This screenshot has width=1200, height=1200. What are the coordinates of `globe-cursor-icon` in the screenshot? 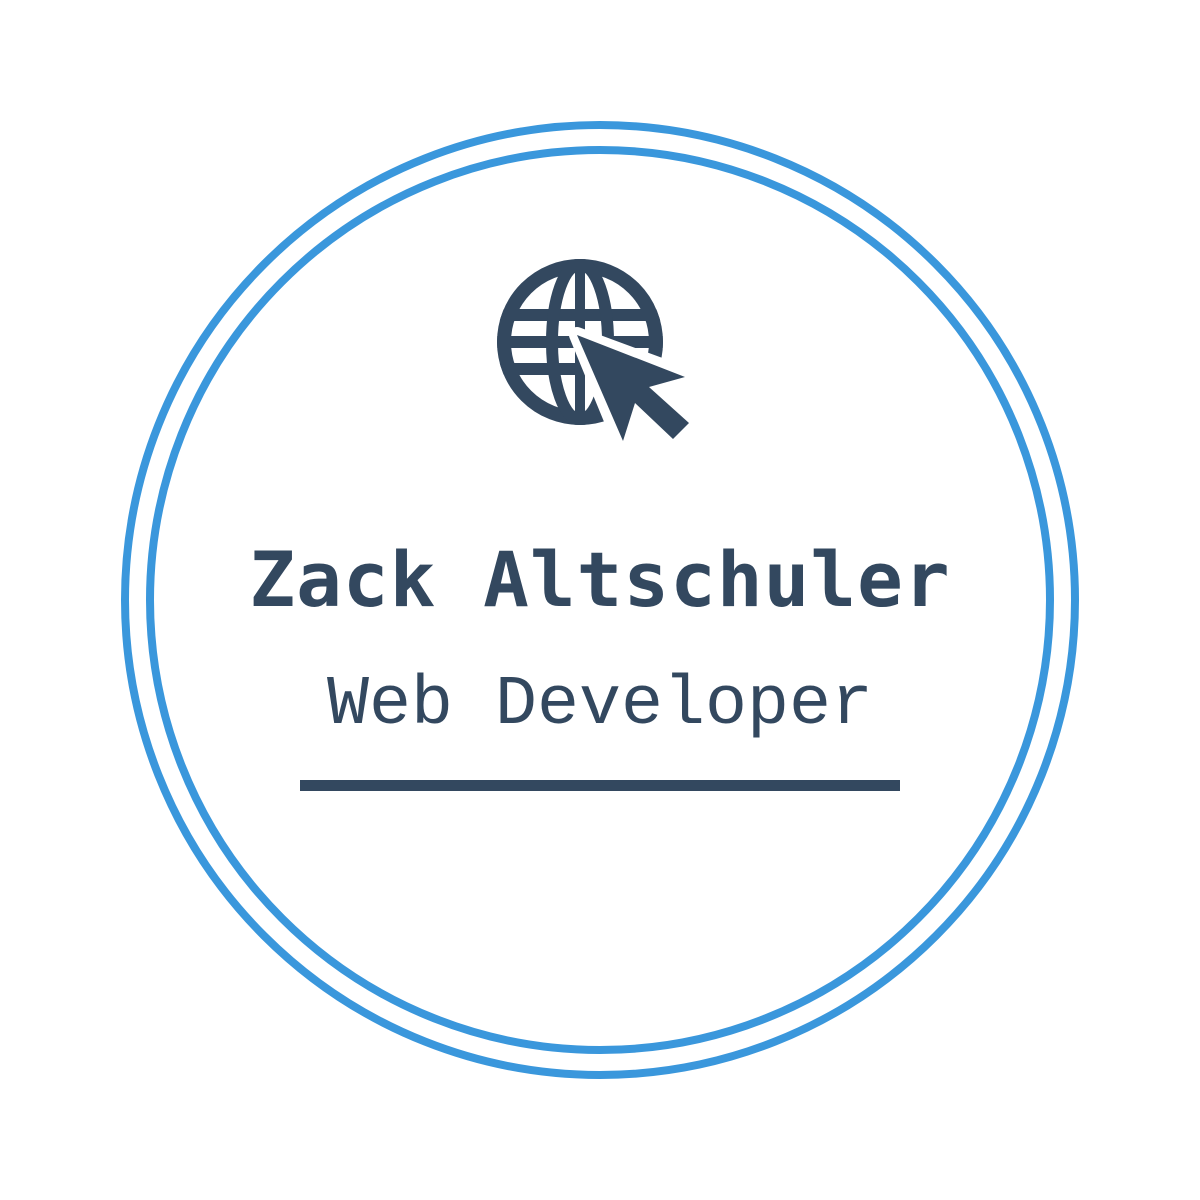 It's located at (598, 357).